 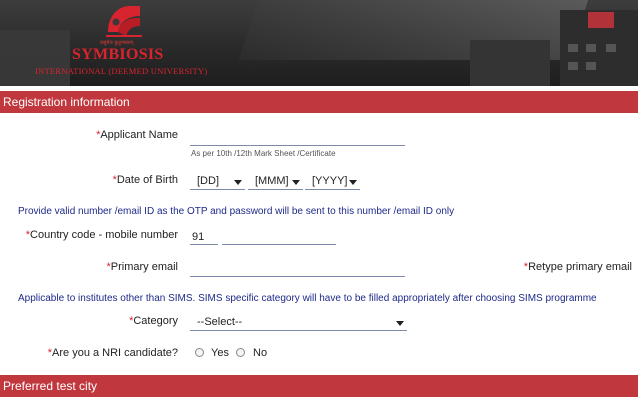 What do you see at coordinates (217, 182) in the screenshot?
I see `dob-day-select: [DD]` at bounding box center [217, 182].